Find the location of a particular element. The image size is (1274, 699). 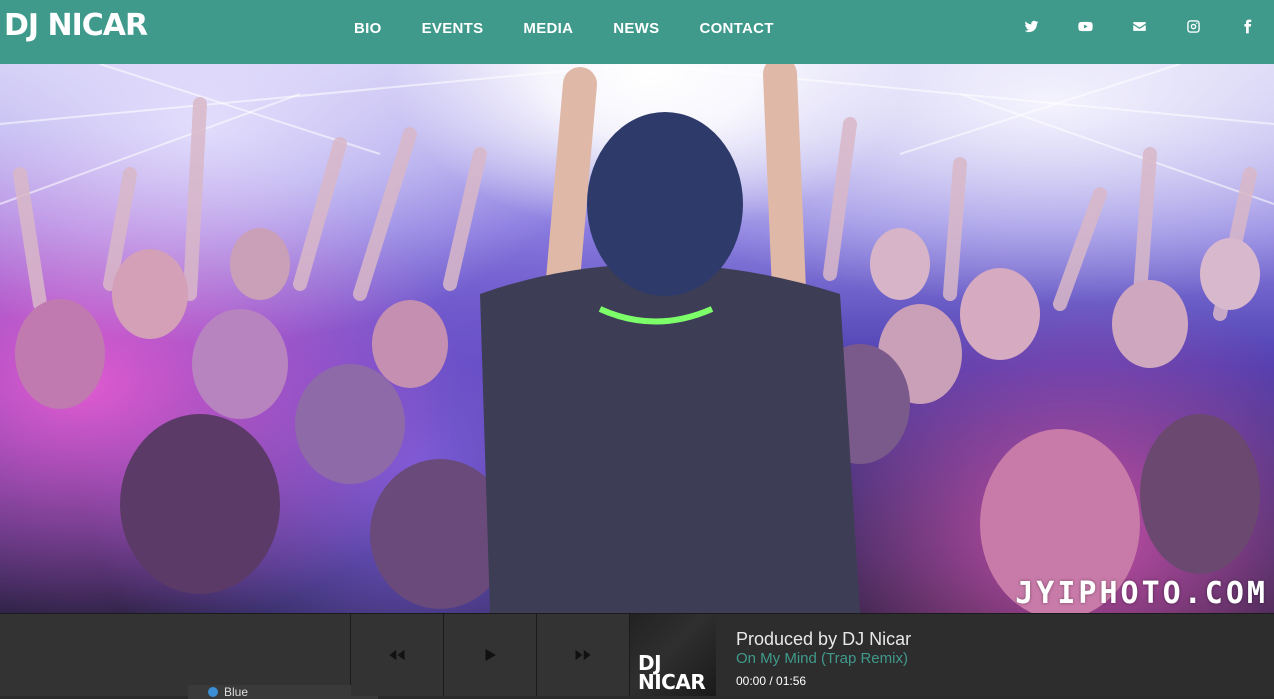

site-header: DJ NICAR BIO EVENTS MEDIA NEWS CONTACT is located at coordinates (637, 32).